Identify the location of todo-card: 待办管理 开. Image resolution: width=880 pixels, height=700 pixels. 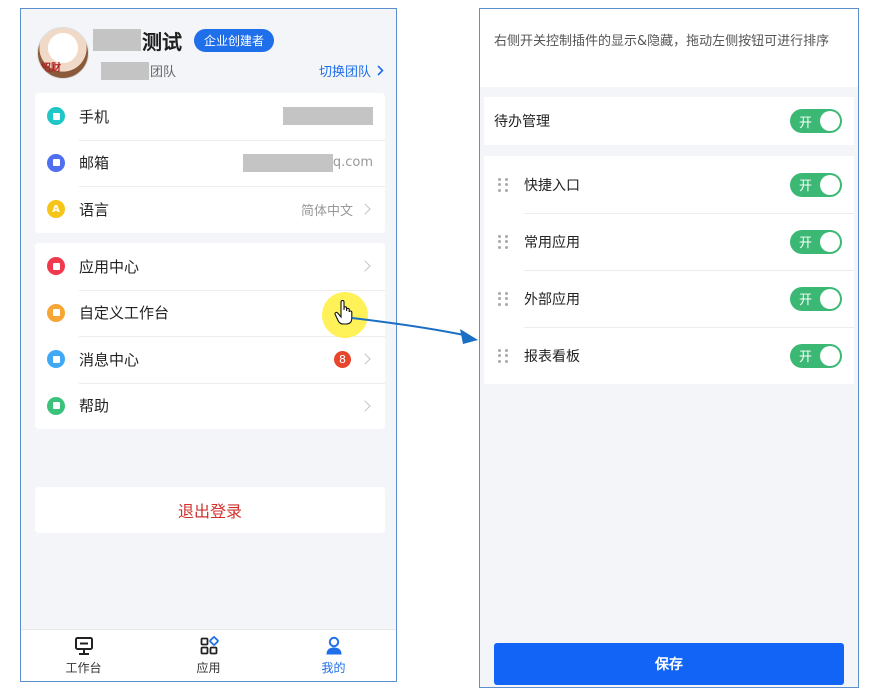
(669, 121).